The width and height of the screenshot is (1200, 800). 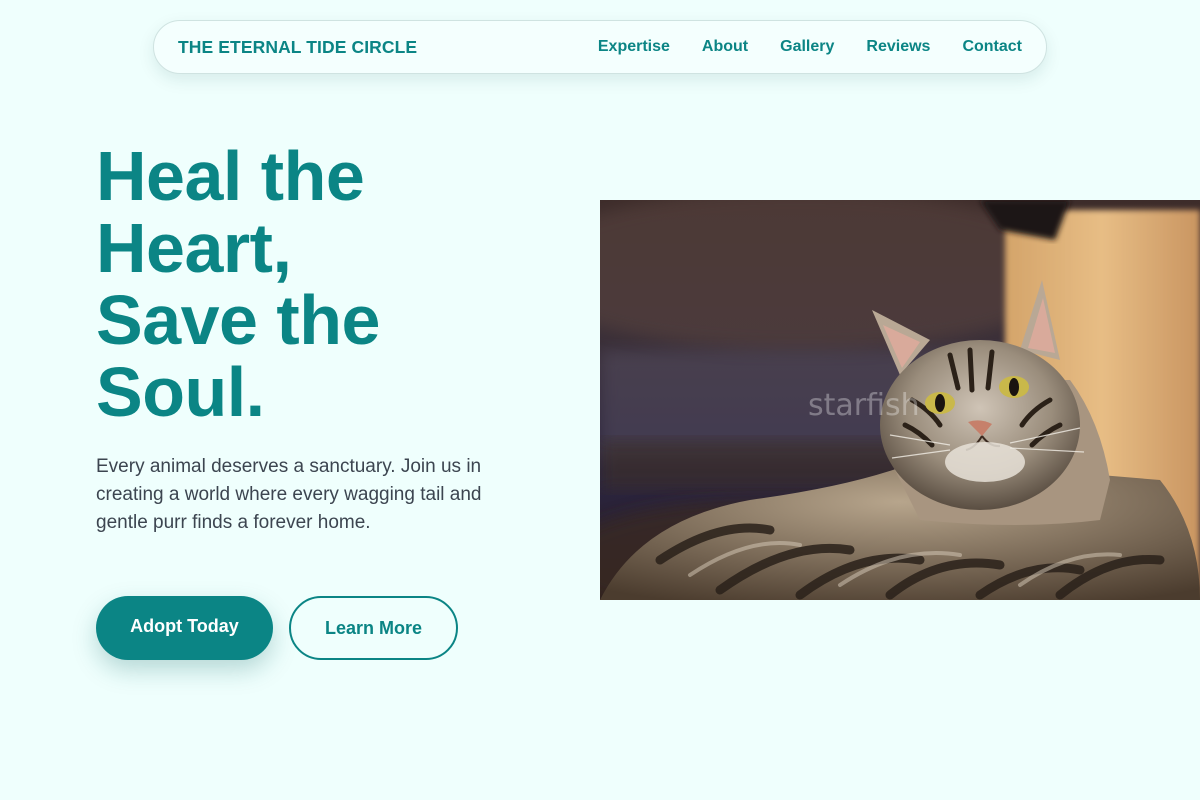 What do you see at coordinates (184, 628) in the screenshot?
I see `adopt-today-button: Adopt Today` at bounding box center [184, 628].